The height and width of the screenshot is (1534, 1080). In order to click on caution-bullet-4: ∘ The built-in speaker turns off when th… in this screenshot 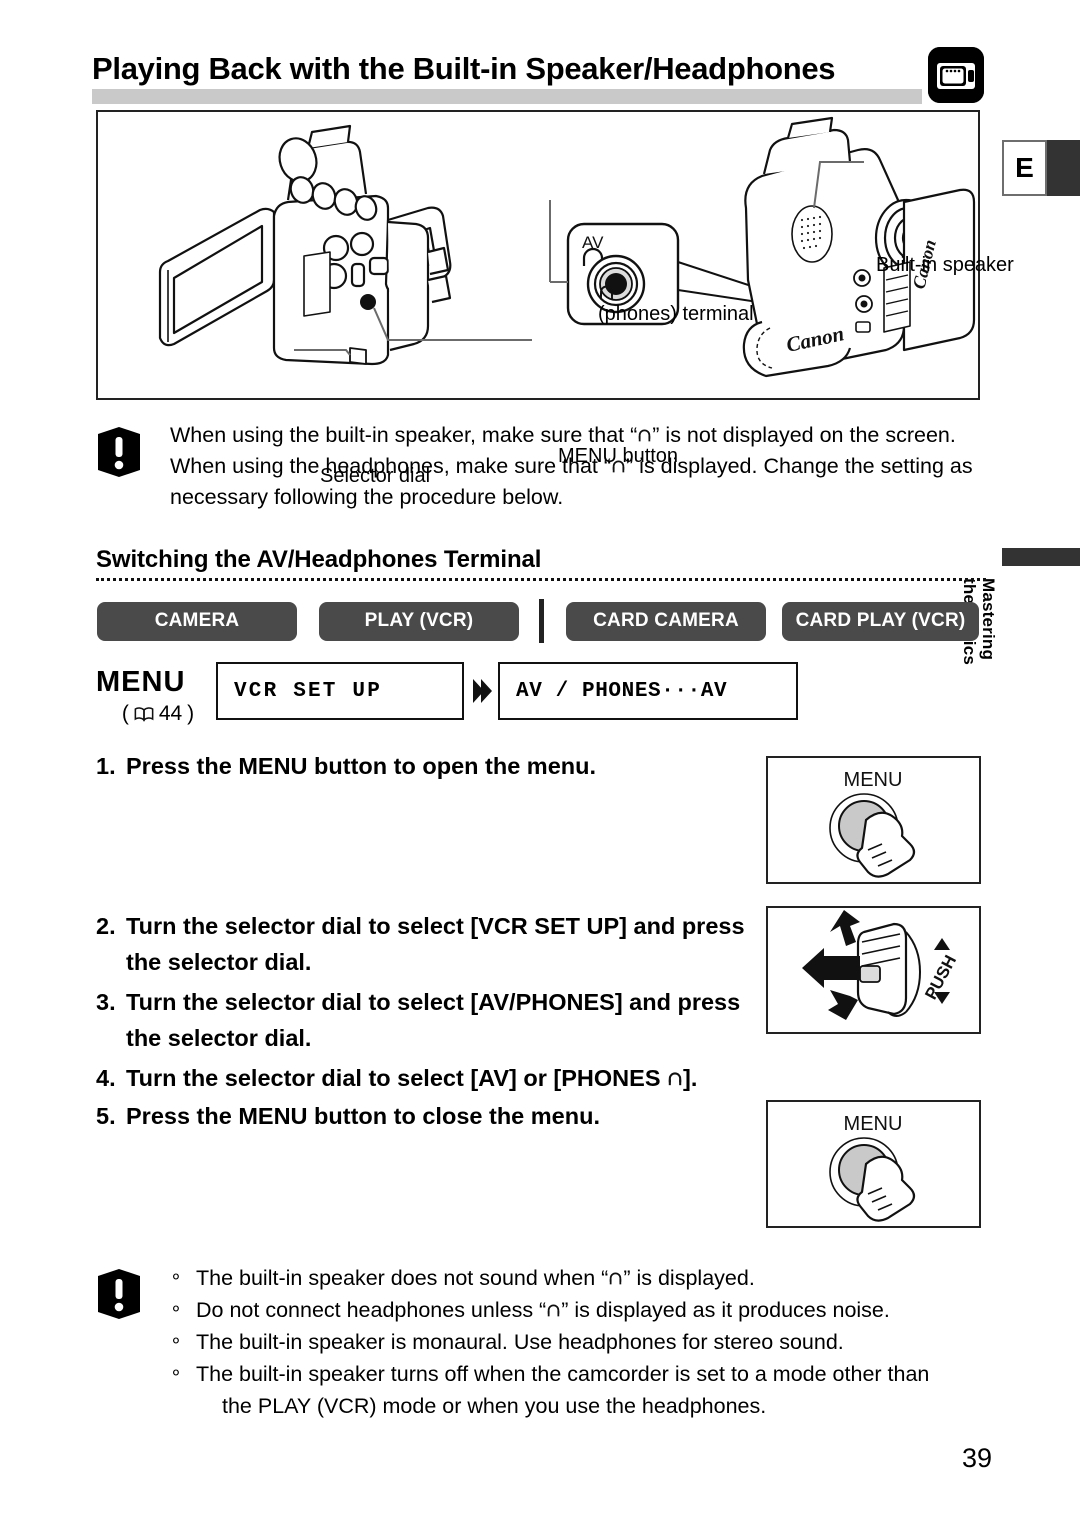, I will do `click(549, 1390)`.